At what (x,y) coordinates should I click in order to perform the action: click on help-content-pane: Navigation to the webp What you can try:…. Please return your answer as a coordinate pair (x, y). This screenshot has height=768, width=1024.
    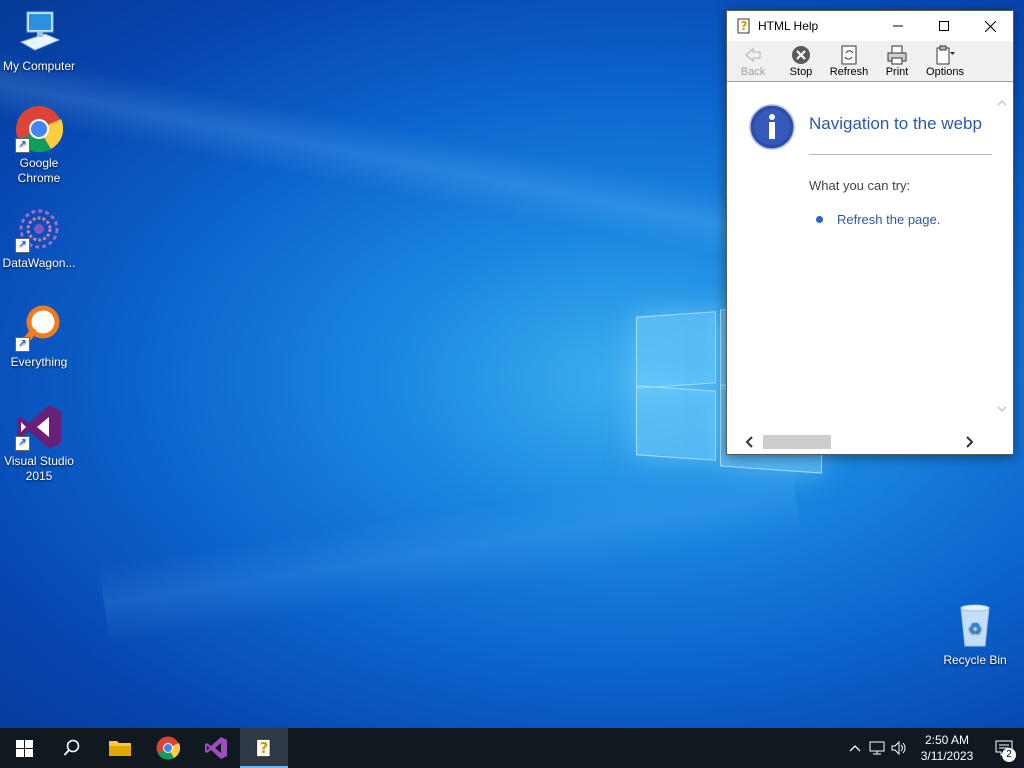
    Looking at the image, I should click on (869, 267).